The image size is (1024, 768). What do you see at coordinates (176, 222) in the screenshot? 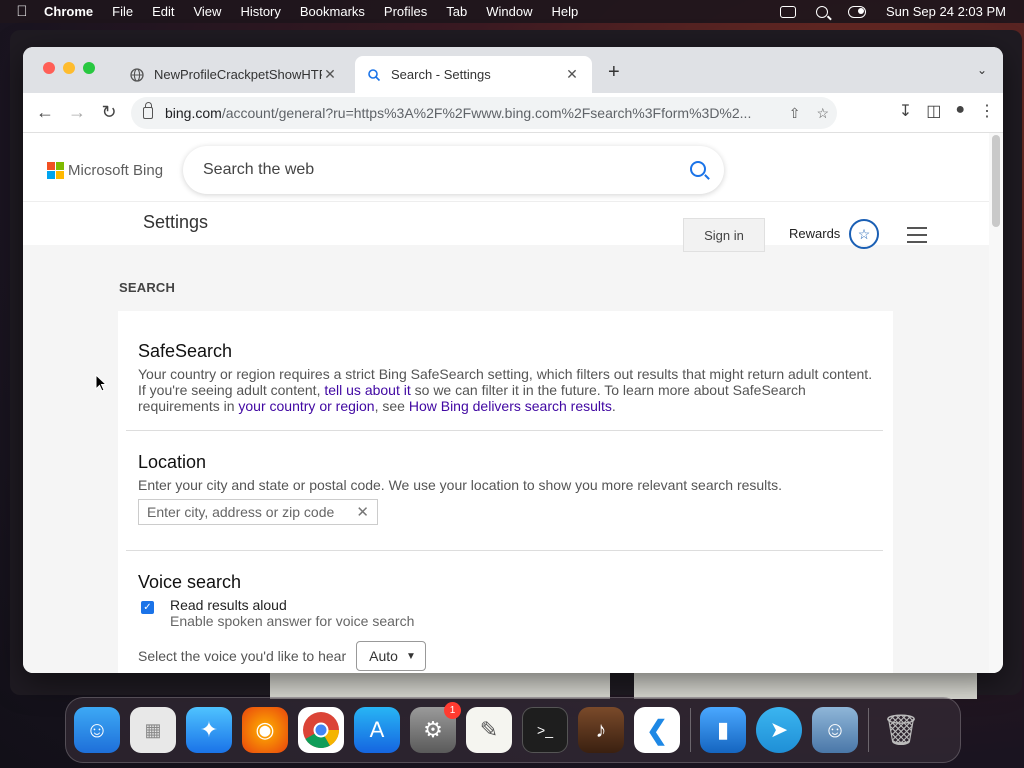
I see `page-title: Settings` at bounding box center [176, 222].